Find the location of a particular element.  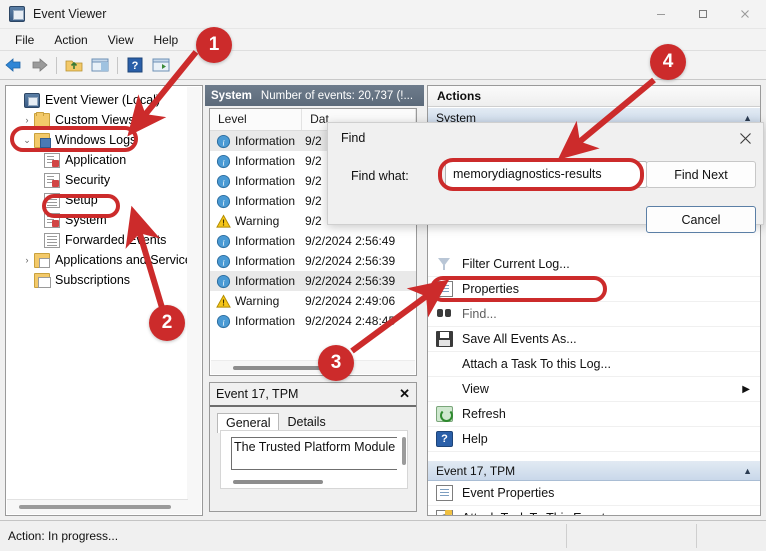

tree-item-application: Application is located at coordinates (104, 160).